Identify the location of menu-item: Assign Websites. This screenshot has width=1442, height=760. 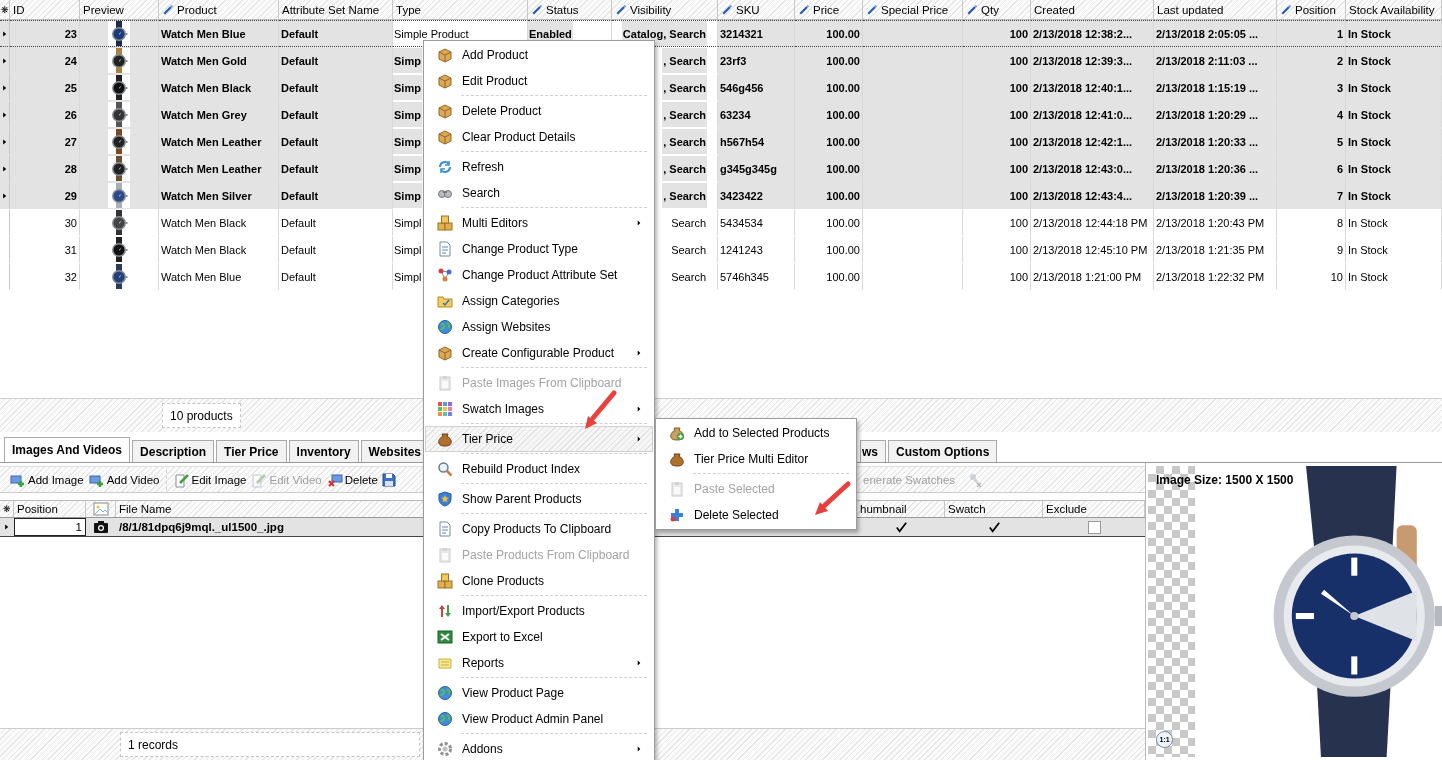
(539, 327).